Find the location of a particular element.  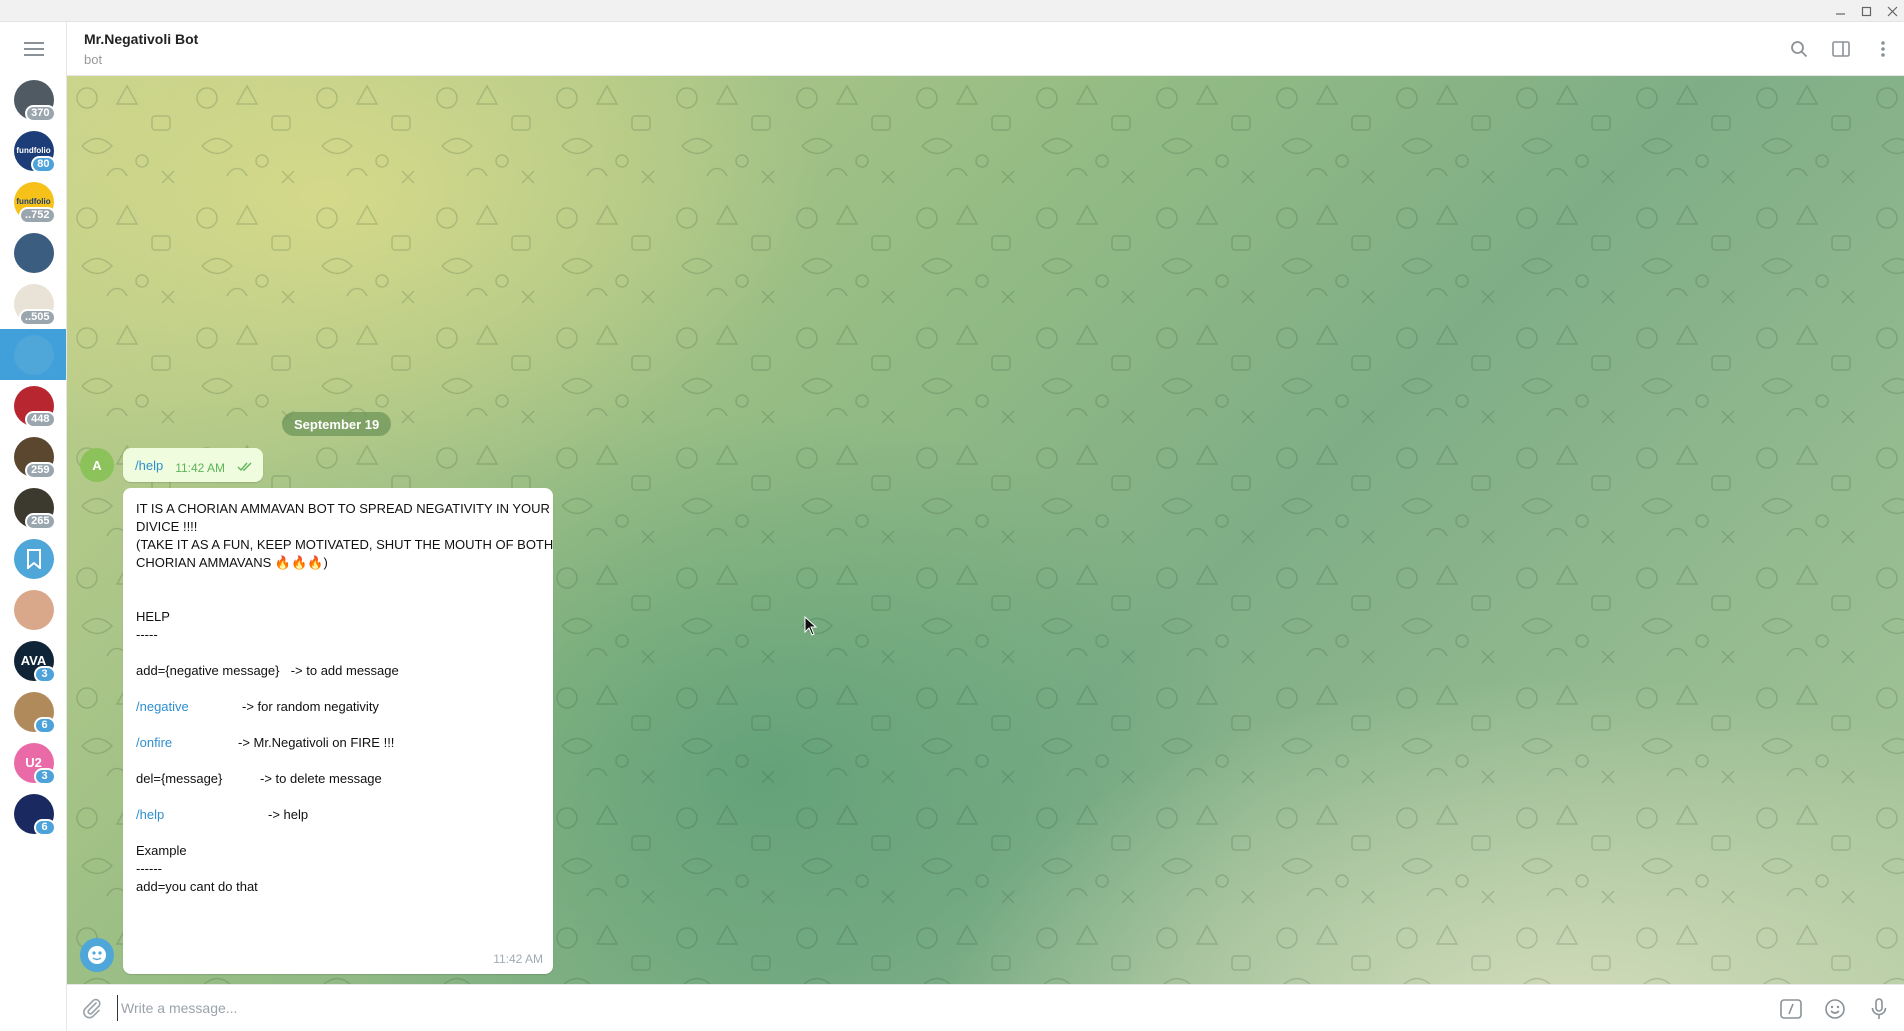

unread-badge: 3 is located at coordinates (44, 674).